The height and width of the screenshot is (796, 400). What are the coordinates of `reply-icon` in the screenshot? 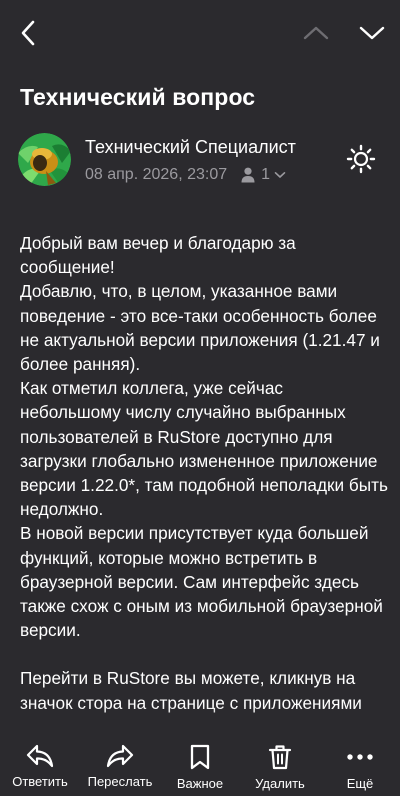 It's located at (40, 756).